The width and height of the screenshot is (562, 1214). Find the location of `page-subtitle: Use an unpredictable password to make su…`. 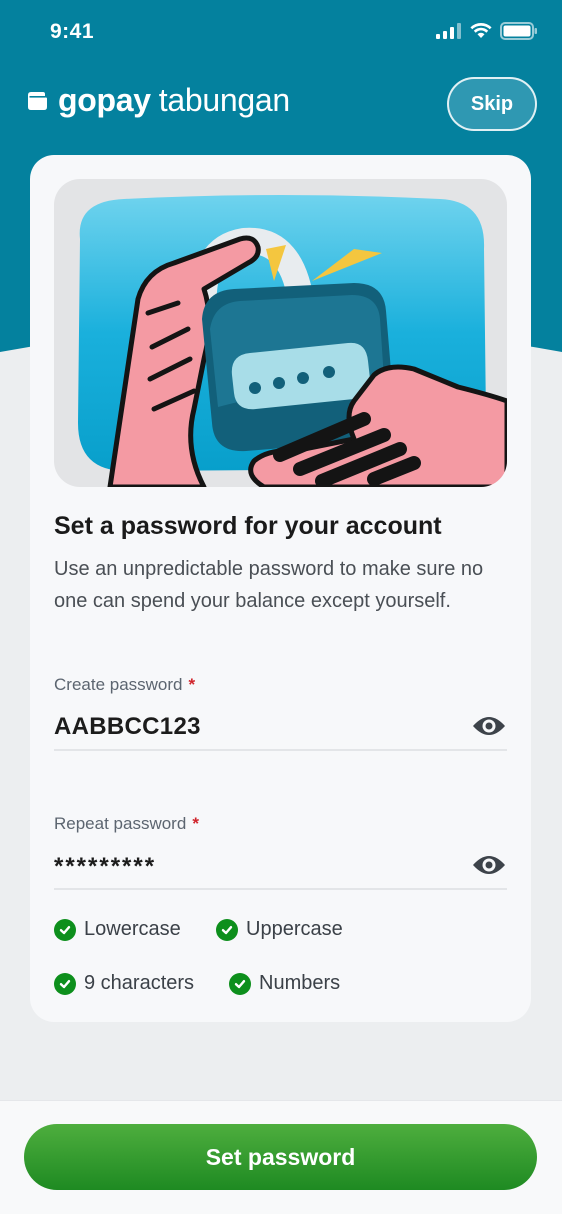

page-subtitle: Use an unpredictable password to make su… is located at coordinates (269, 585).